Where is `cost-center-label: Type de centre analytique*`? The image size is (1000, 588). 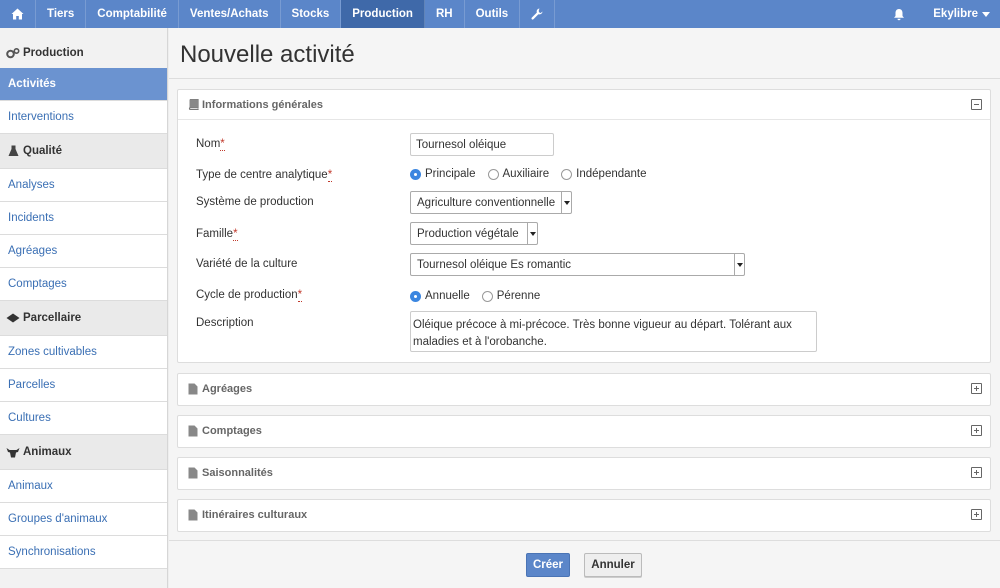 cost-center-label: Type de centre analytique* is located at coordinates (264, 175).